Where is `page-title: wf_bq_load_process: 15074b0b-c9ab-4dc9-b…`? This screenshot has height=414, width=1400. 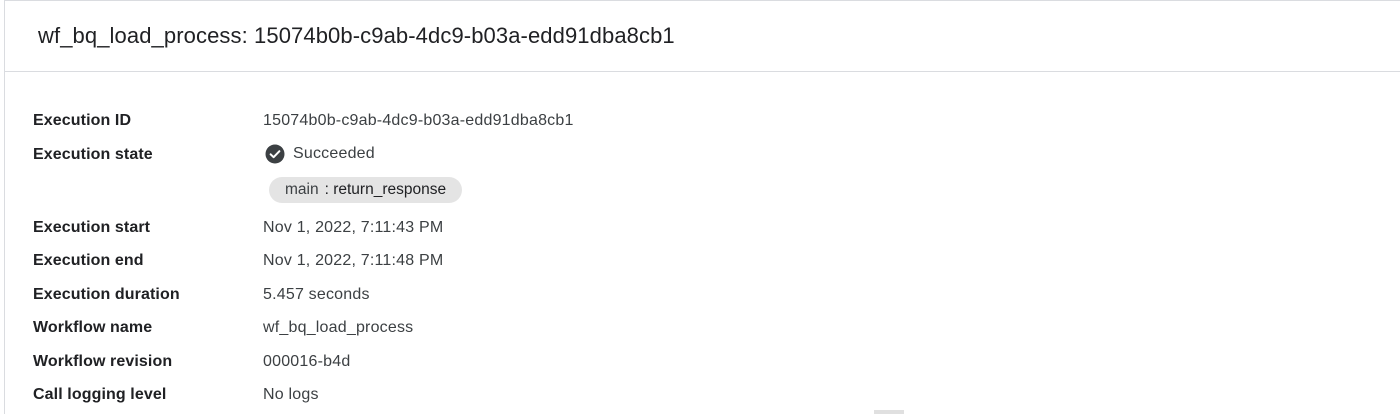 page-title: wf_bq_load_process: 15074b0b-c9ab-4dc9-b… is located at coordinates (356, 35).